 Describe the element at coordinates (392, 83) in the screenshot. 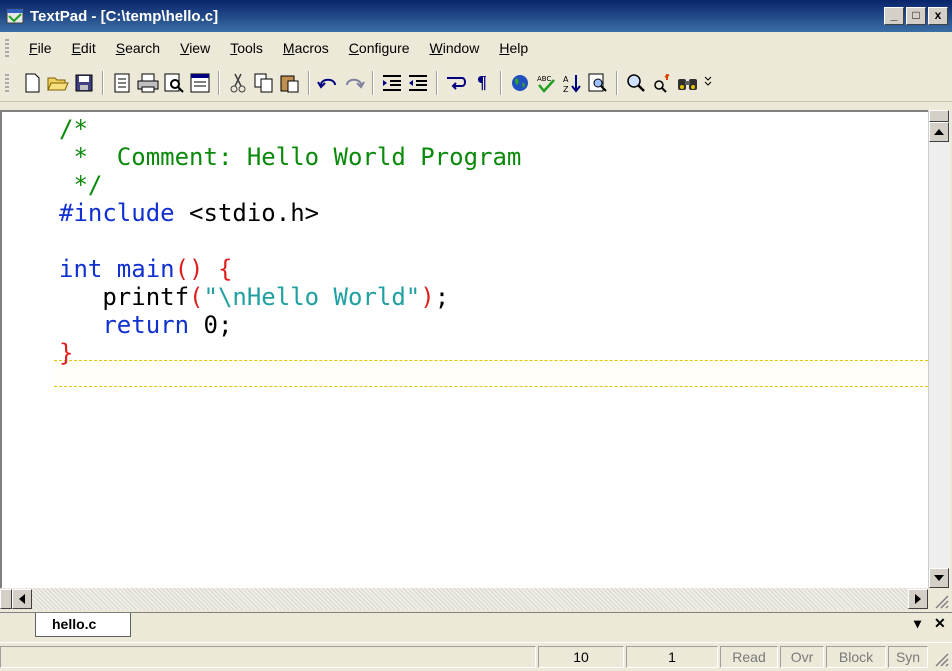

I see `indent-icon` at that location.